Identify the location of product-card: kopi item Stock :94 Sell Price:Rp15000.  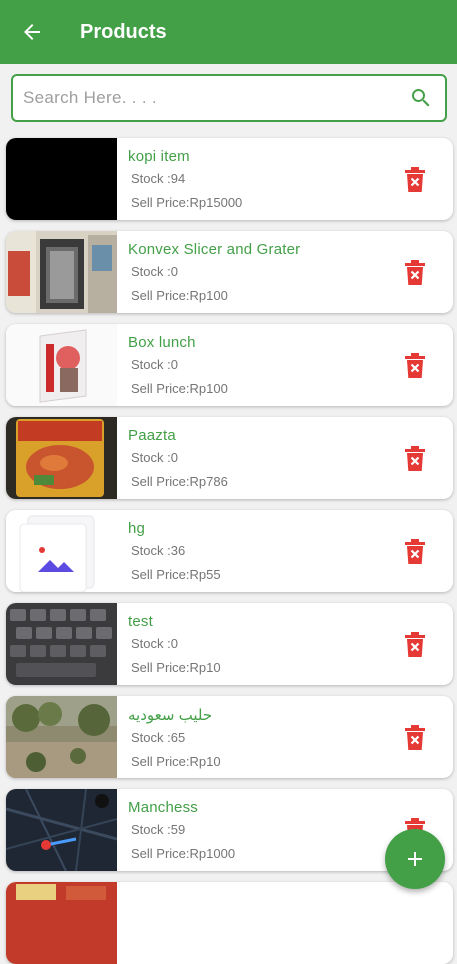
(229, 179).